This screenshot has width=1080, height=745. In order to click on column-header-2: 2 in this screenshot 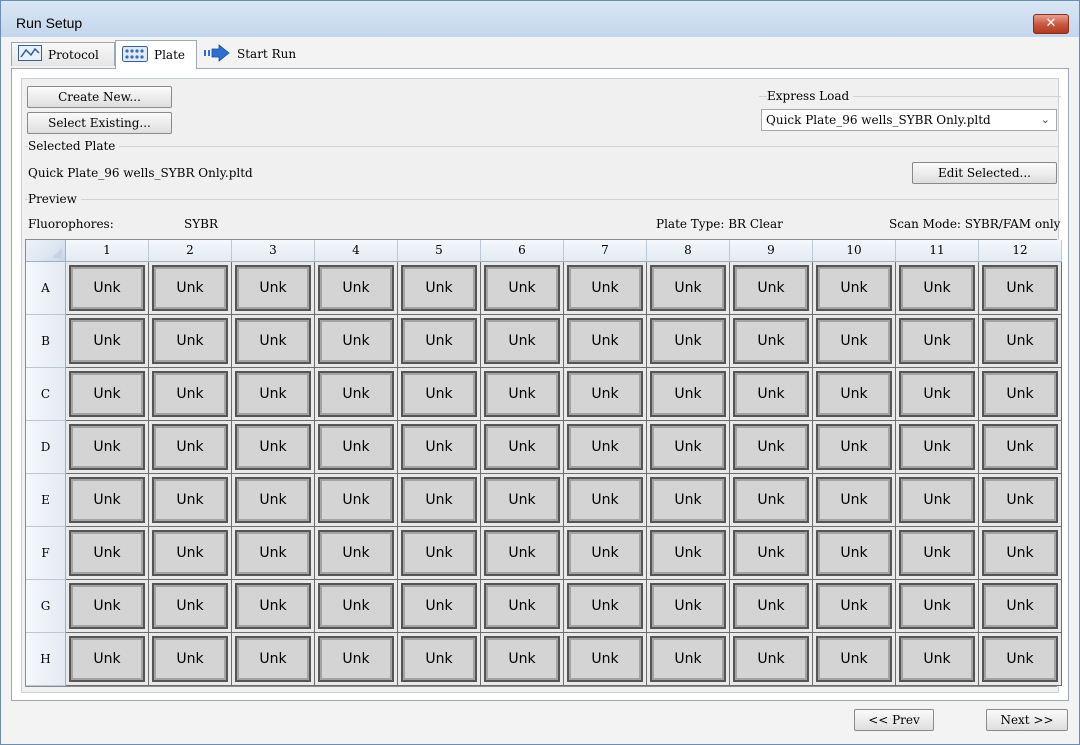, I will do `click(190, 251)`.